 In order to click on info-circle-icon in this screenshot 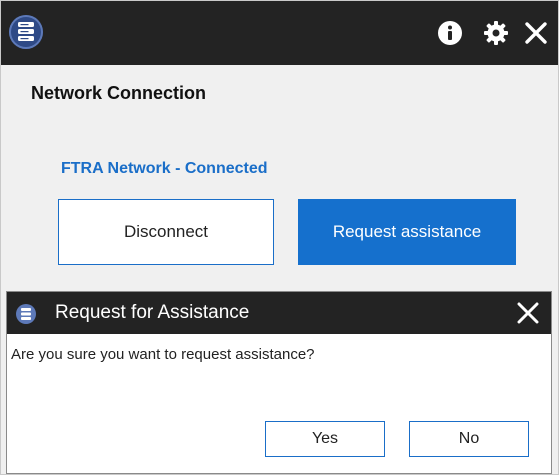, I will do `click(450, 33)`.